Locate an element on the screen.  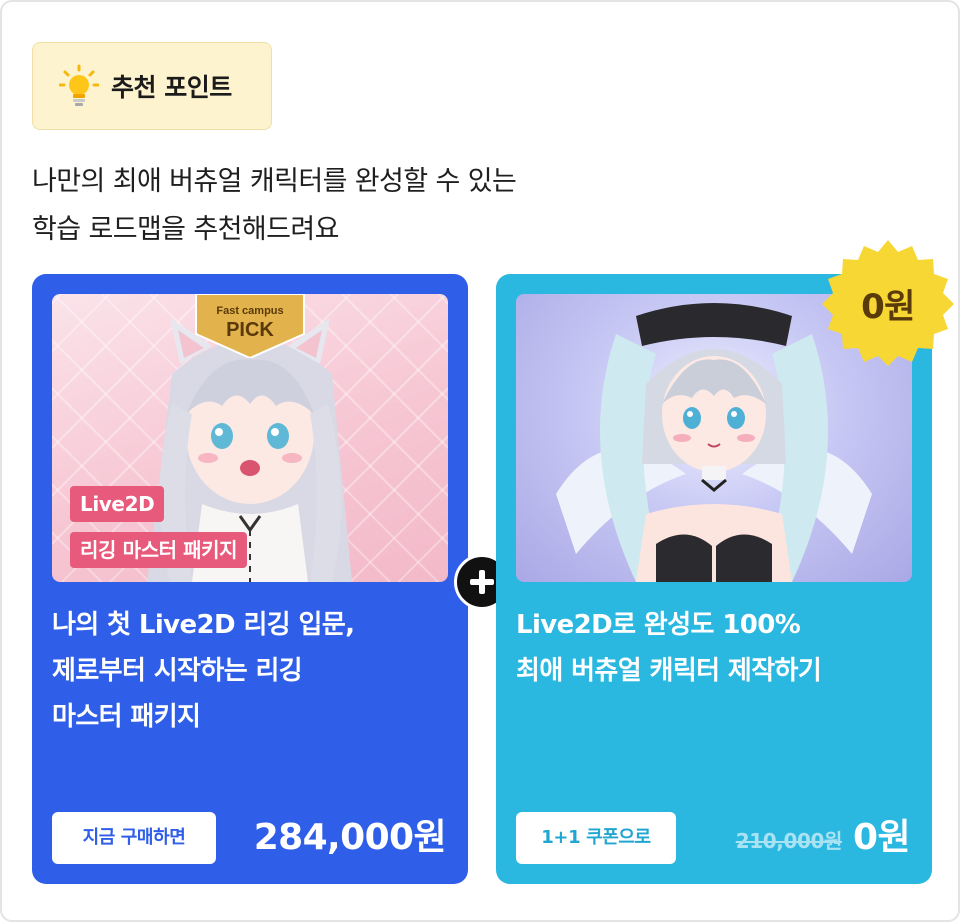
recommend-point-label: 추천 포인트 is located at coordinates (171, 87).